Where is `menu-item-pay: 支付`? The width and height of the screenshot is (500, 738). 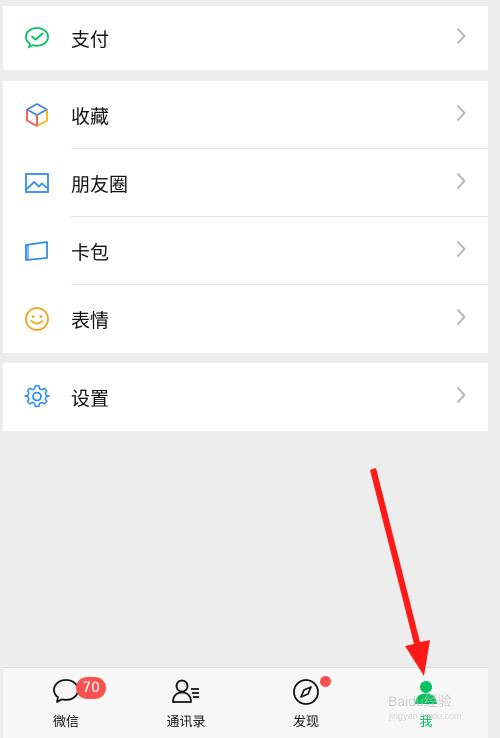 menu-item-pay: 支付 is located at coordinates (245, 38).